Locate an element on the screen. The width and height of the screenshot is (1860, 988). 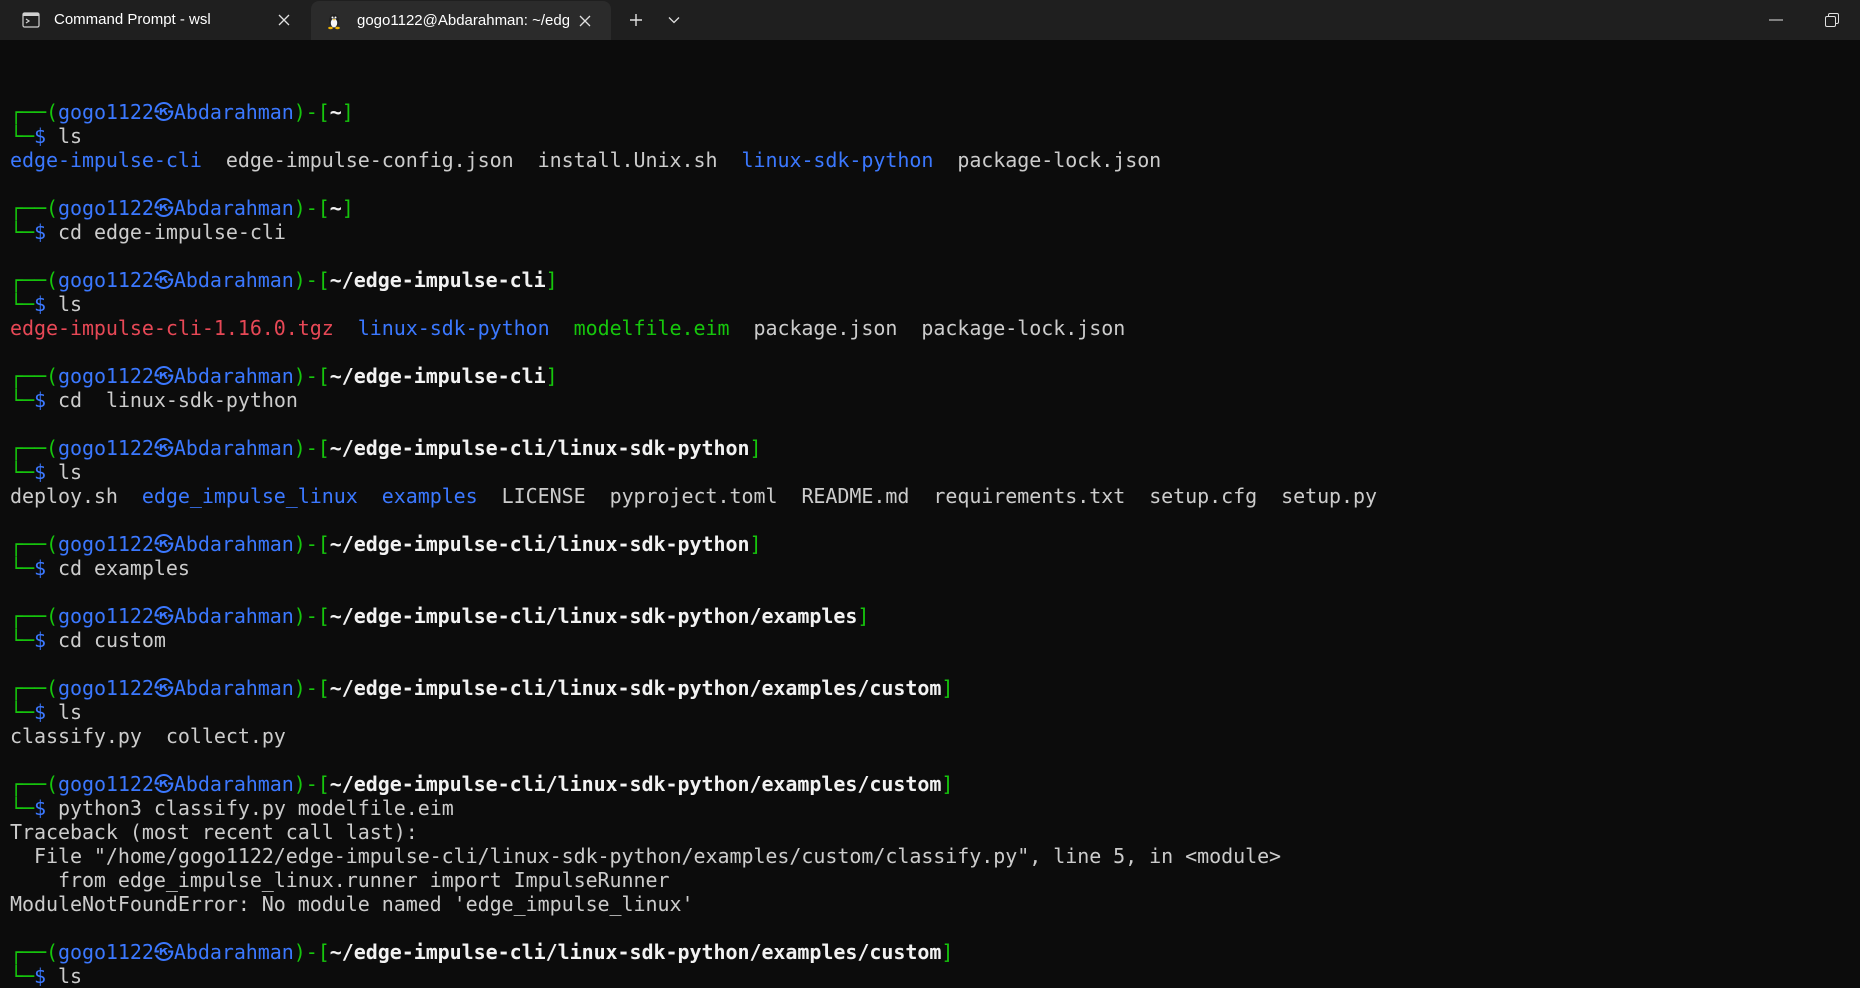
file-entry: edge-impulse-config.json is located at coordinates (369, 160).